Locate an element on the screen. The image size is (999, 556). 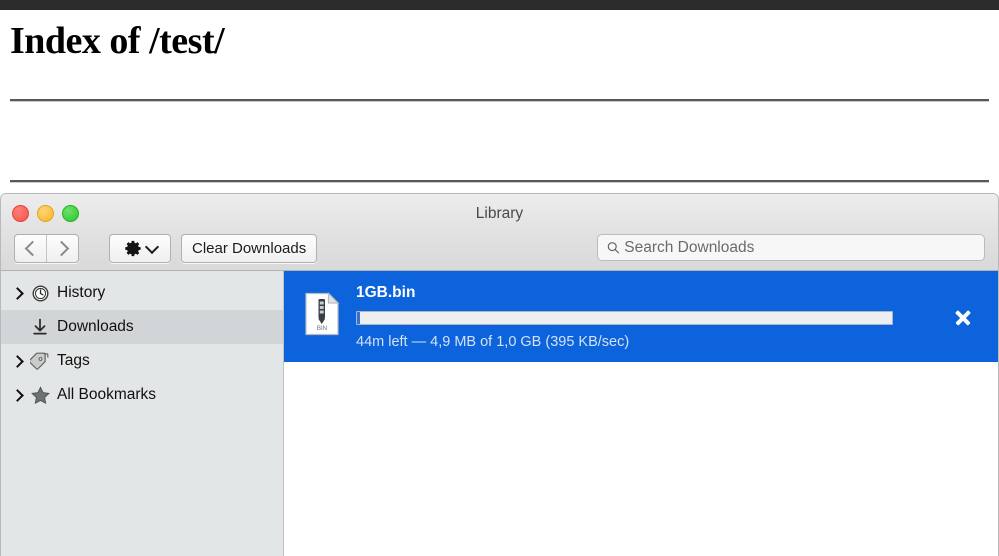
disclosure-triangle-tags is located at coordinates (18, 361).